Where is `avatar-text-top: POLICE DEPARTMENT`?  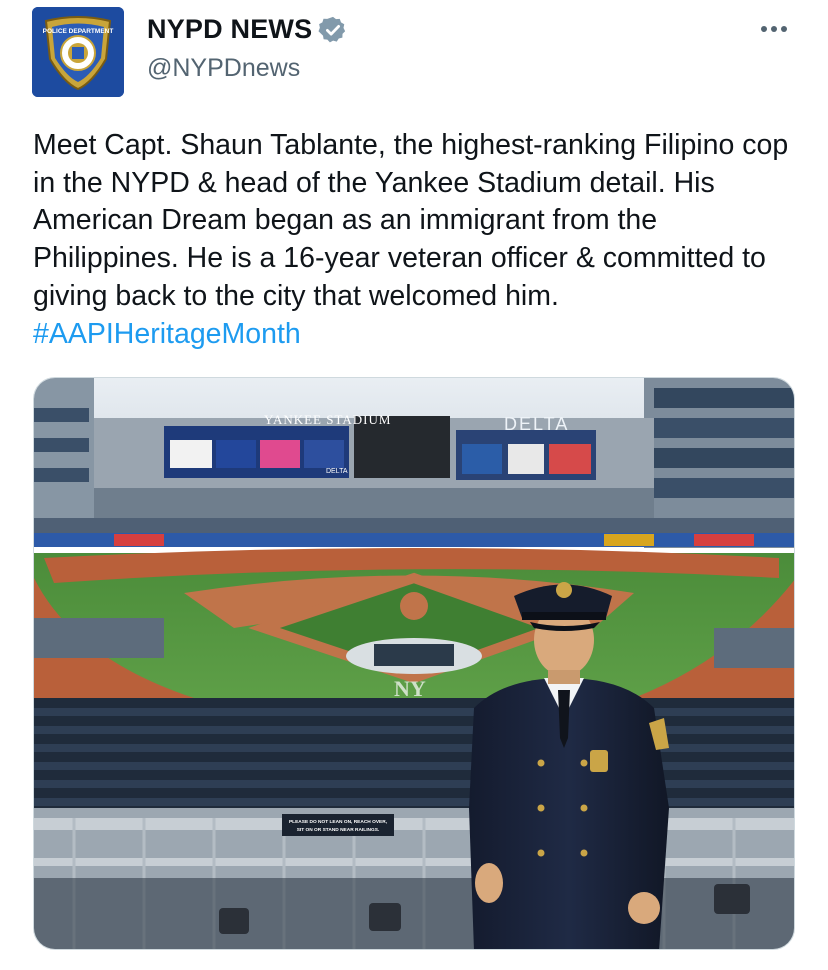
avatar-text-top: POLICE DEPARTMENT is located at coordinates (78, 31).